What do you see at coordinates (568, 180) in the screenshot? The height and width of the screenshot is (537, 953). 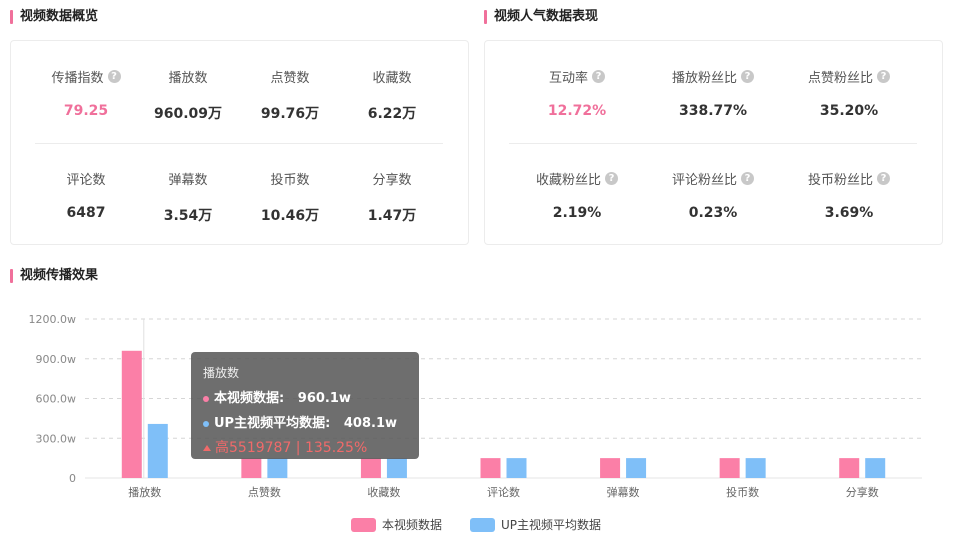 I see `stat-label: 收藏粉丝比` at bounding box center [568, 180].